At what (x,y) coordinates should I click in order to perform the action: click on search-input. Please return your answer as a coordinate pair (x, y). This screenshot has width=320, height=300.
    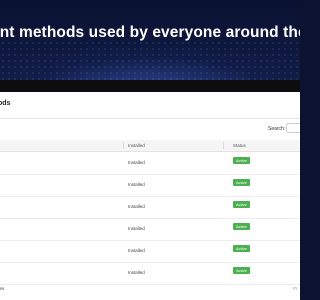
    Looking at the image, I should click on (293, 128).